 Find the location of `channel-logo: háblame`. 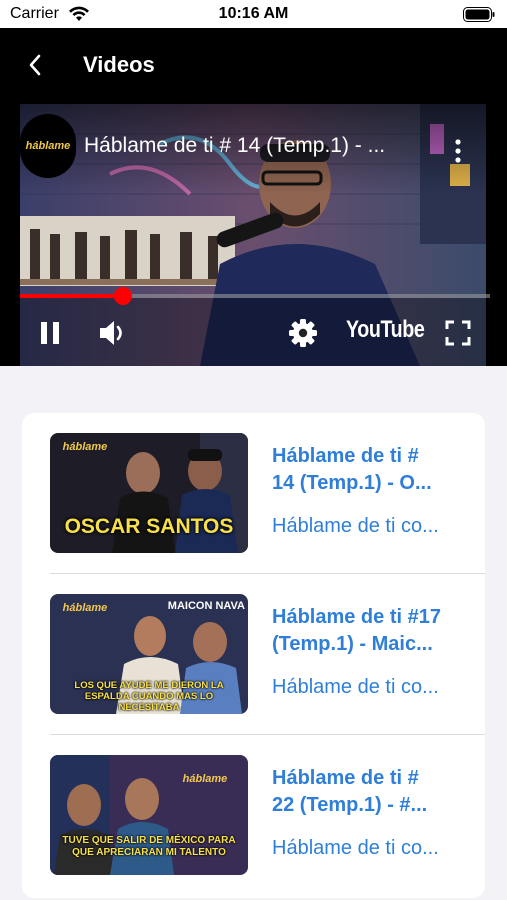

channel-logo: háblame is located at coordinates (48, 146).